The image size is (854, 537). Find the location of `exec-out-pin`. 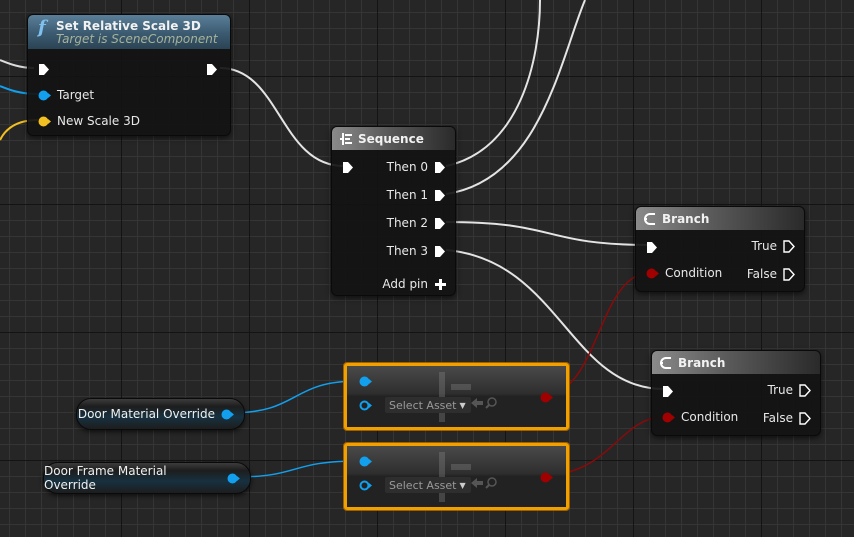

exec-out-pin is located at coordinates (212, 69).